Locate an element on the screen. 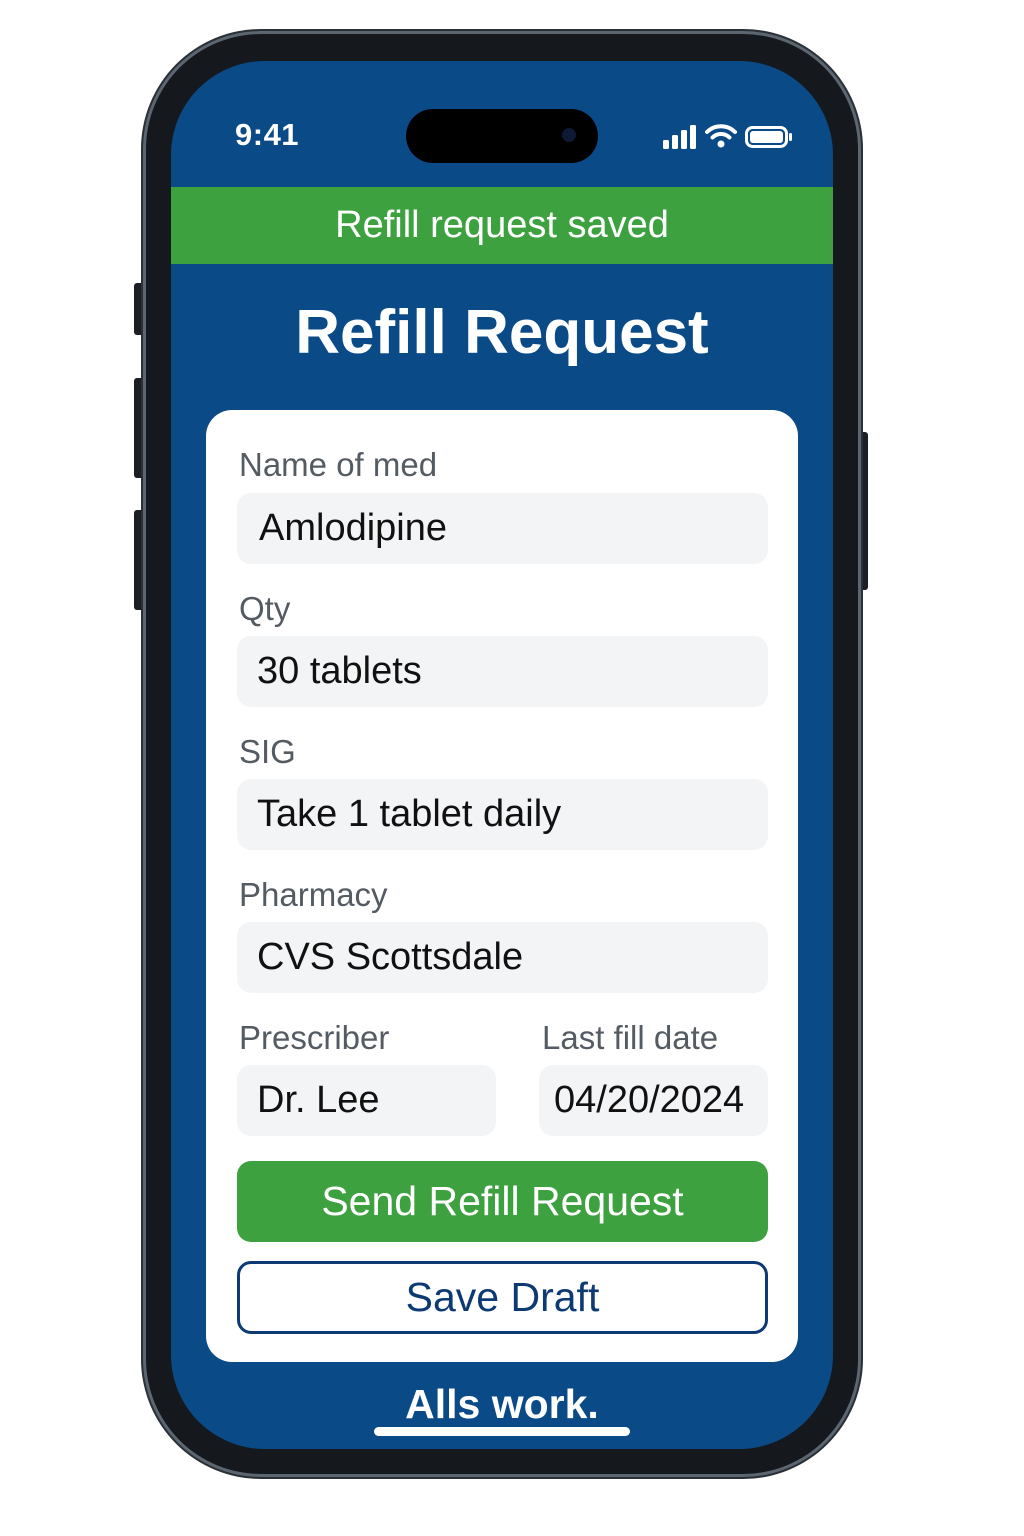 Image resolution: width=1024 pixels, height=1536 pixels. page-title: Refill Request is located at coordinates (502, 332).